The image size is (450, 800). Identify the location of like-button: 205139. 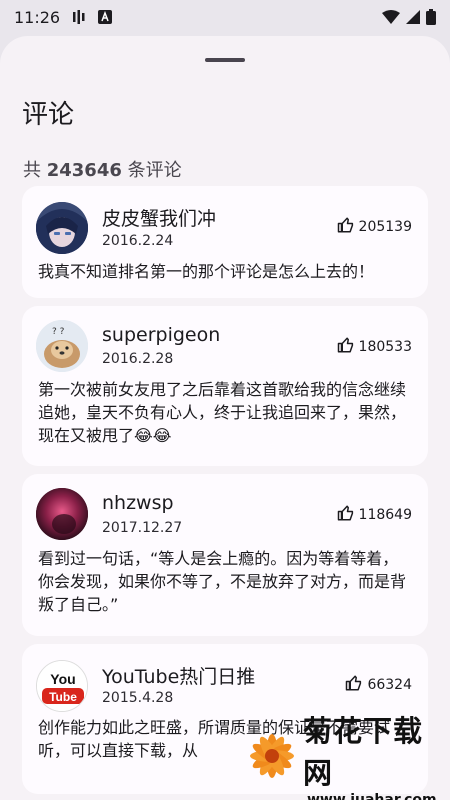
(374, 227).